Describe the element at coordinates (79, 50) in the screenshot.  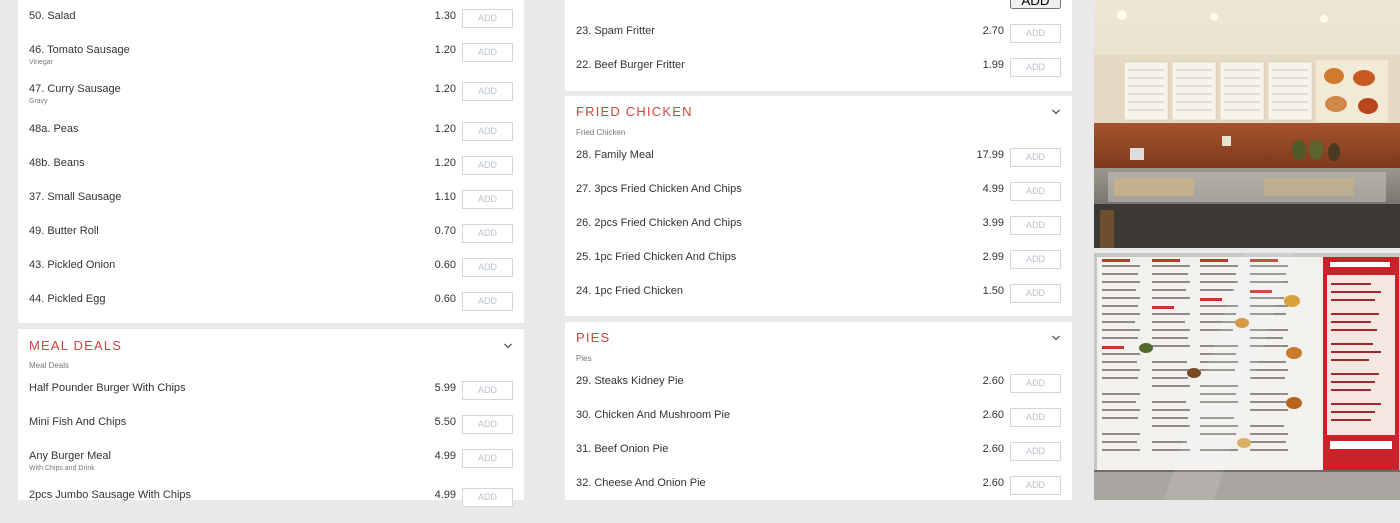
I see `item-name: 46. Tomato Sausage` at that location.